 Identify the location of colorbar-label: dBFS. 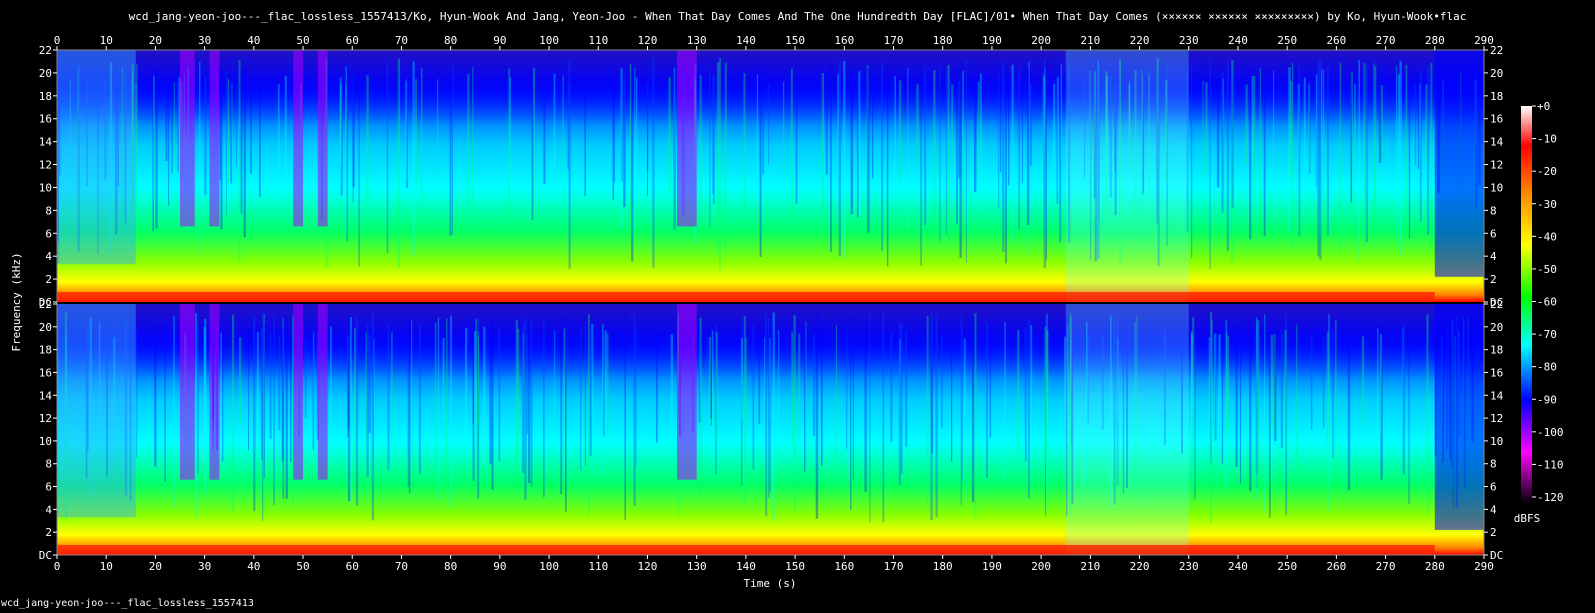
(1527, 518).